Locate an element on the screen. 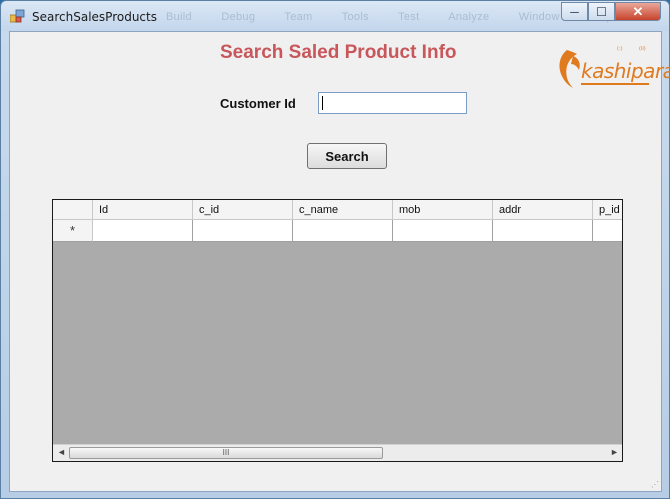 The width and height of the screenshot is (670, 499). app-icon is located at coordinates (17, 16).